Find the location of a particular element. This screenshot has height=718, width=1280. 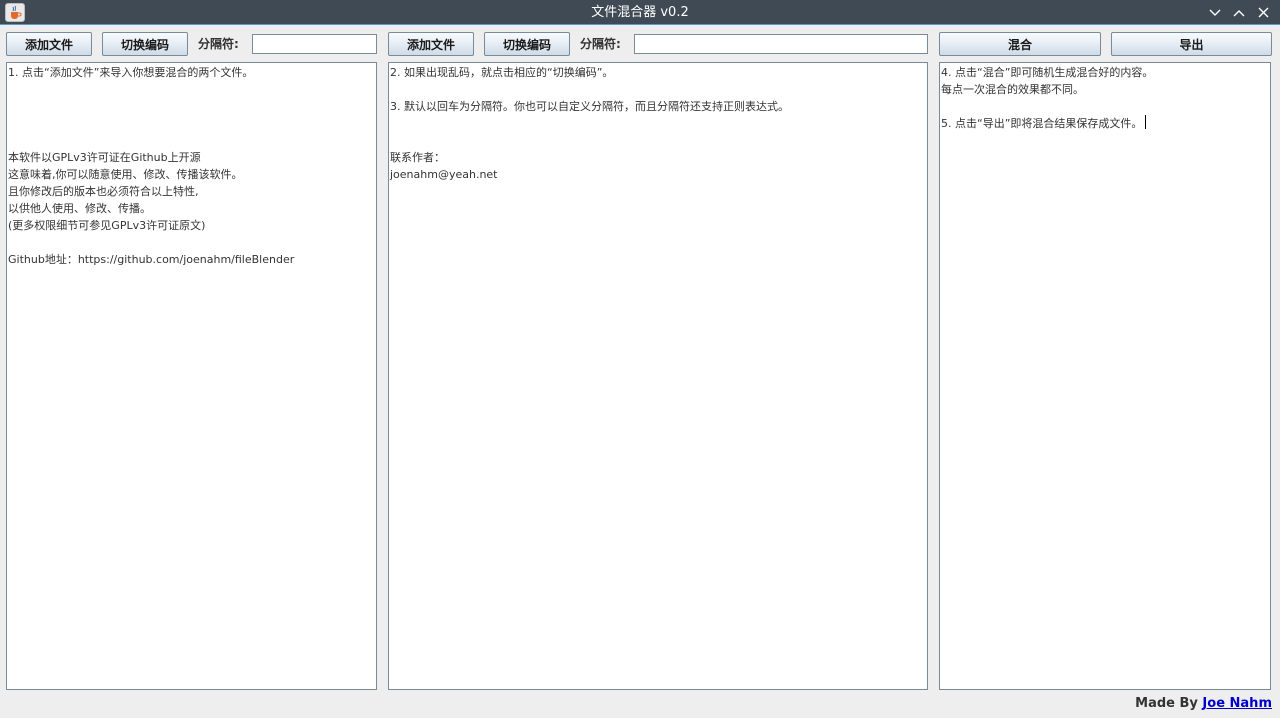

title-bar: 文件混合器 v0.2 is located at coordinates (640, 12).